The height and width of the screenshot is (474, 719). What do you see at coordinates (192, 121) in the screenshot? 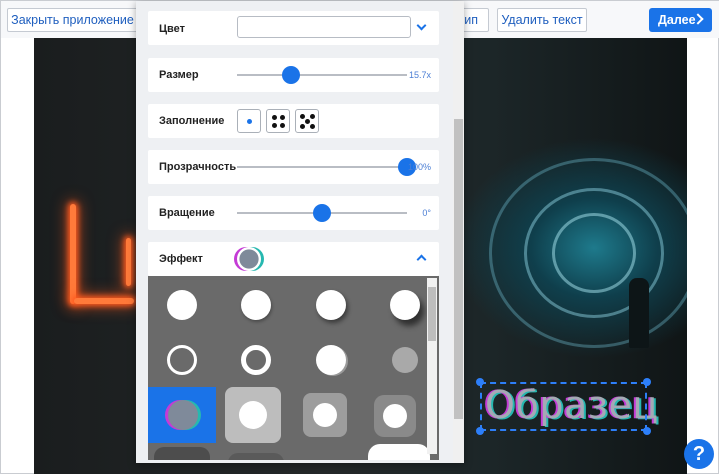
I see `fill-label: Заполнение` at bounding box center [192, 121].